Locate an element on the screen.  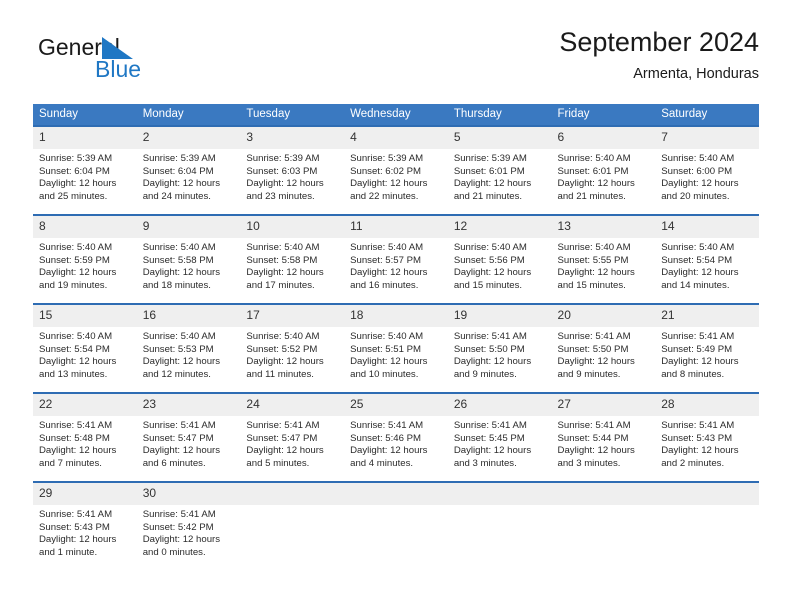
day-number: 3 is located at coordinates (292, 138).